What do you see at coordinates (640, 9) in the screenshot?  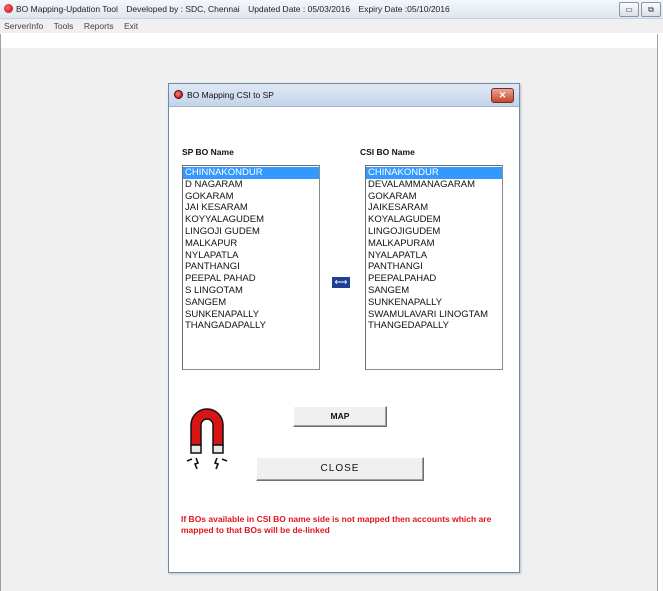 I see `window-controls: ▭ ⧉` at bounding box center [640, 9].